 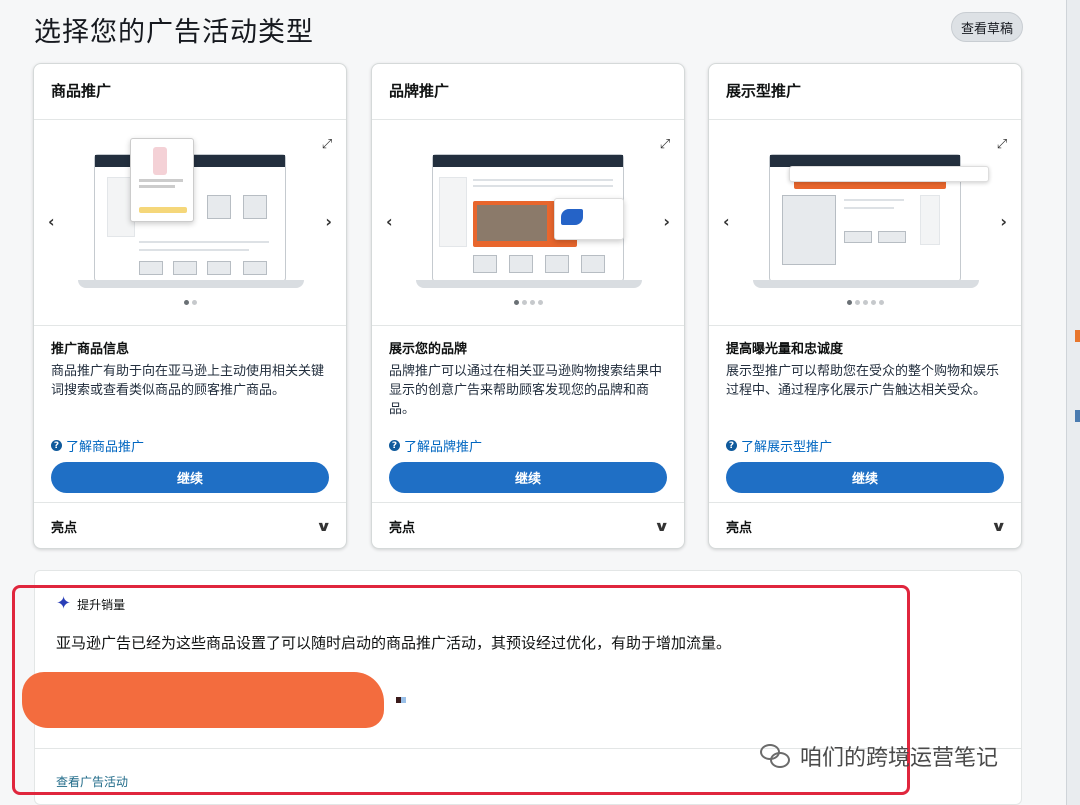 I want to click on right-scroll-edge, so click(x=1073, y=402).